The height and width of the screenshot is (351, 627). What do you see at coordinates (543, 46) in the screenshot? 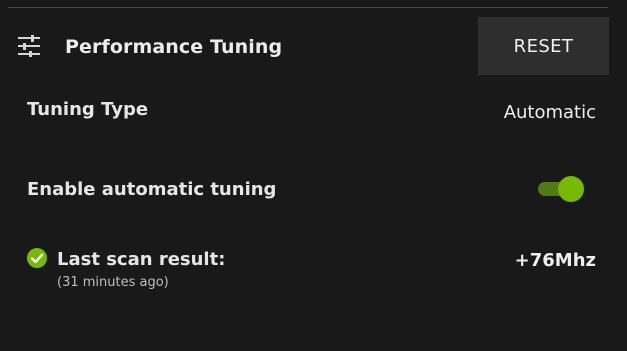
I see `reset-button: RESET` at bounding box center [543, 46].